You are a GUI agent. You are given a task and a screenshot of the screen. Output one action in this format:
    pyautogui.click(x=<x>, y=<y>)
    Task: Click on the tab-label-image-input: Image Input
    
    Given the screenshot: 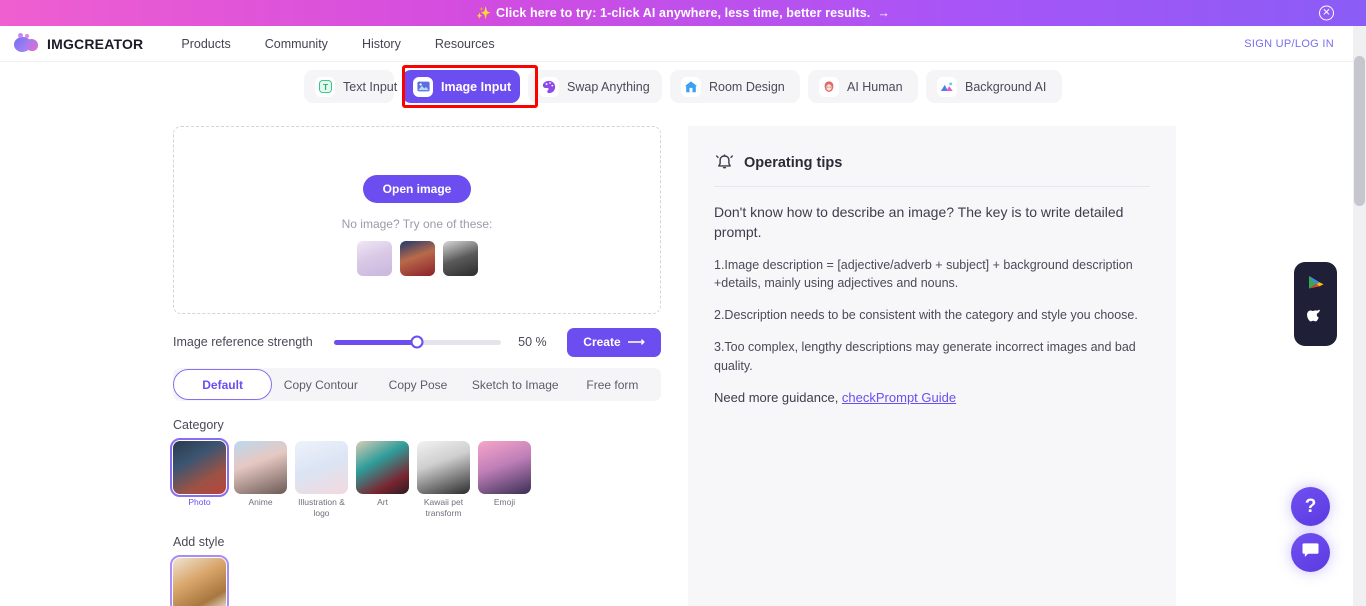 What is the action you would take?
    pyautogui.click(x=476, y=86)
    